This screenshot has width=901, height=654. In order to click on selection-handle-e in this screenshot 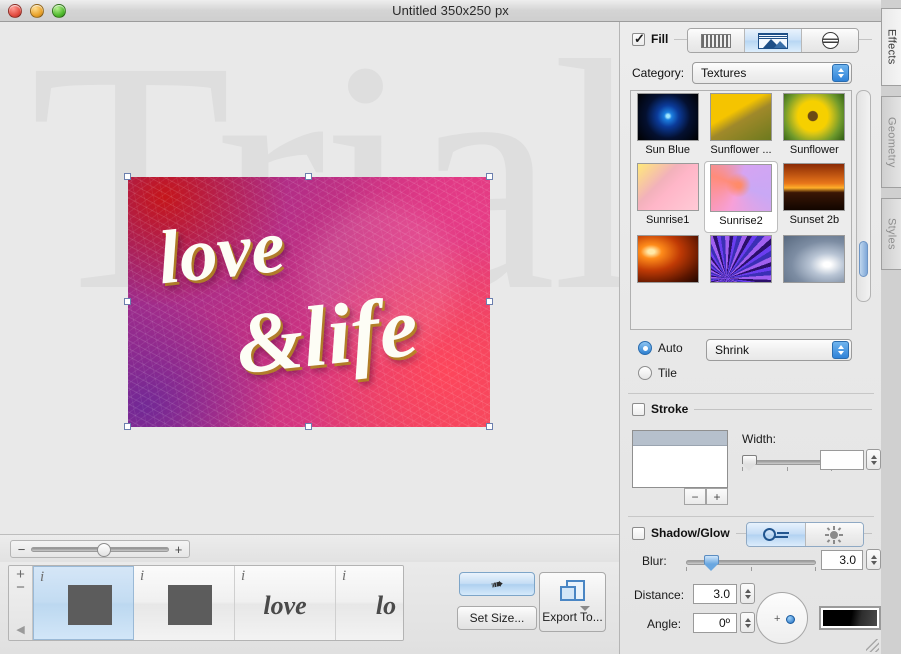, I will do `click(489, 301)`.